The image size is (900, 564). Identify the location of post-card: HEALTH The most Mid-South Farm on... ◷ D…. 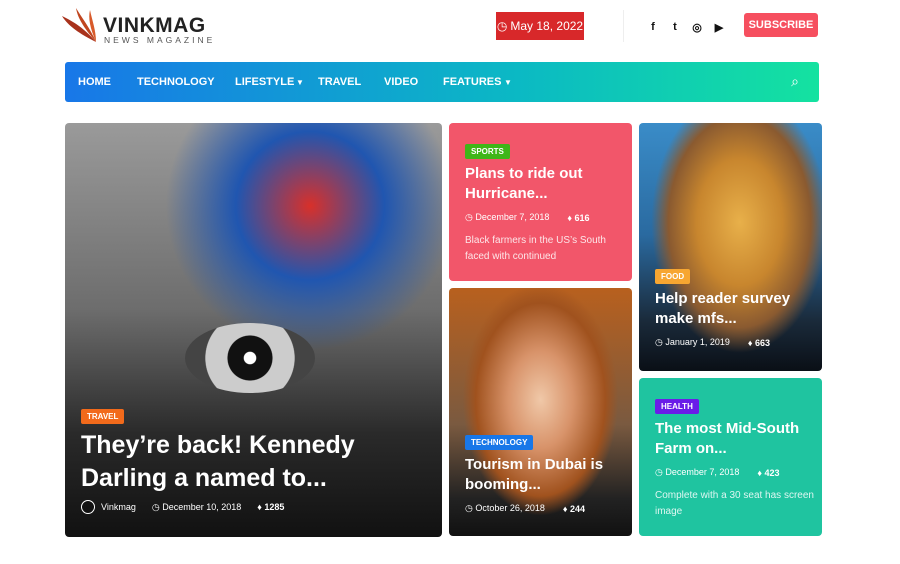
(730, 457).